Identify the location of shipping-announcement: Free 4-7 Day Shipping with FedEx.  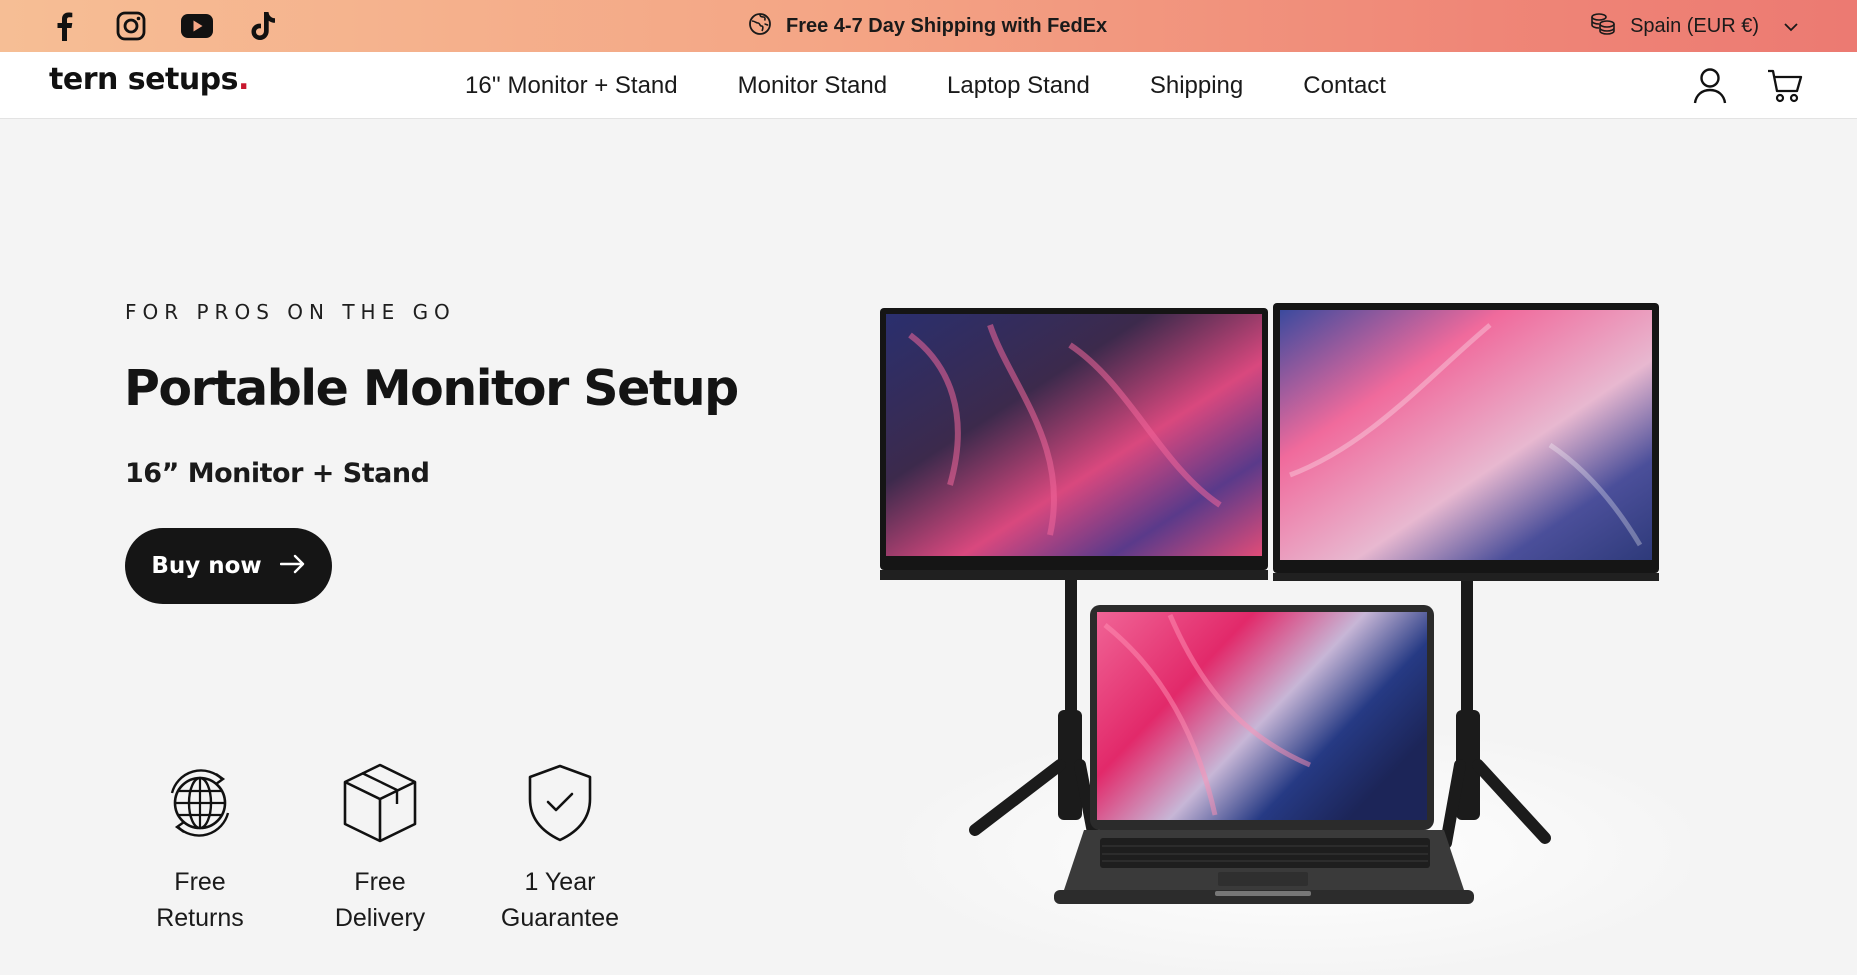
(927, 26).